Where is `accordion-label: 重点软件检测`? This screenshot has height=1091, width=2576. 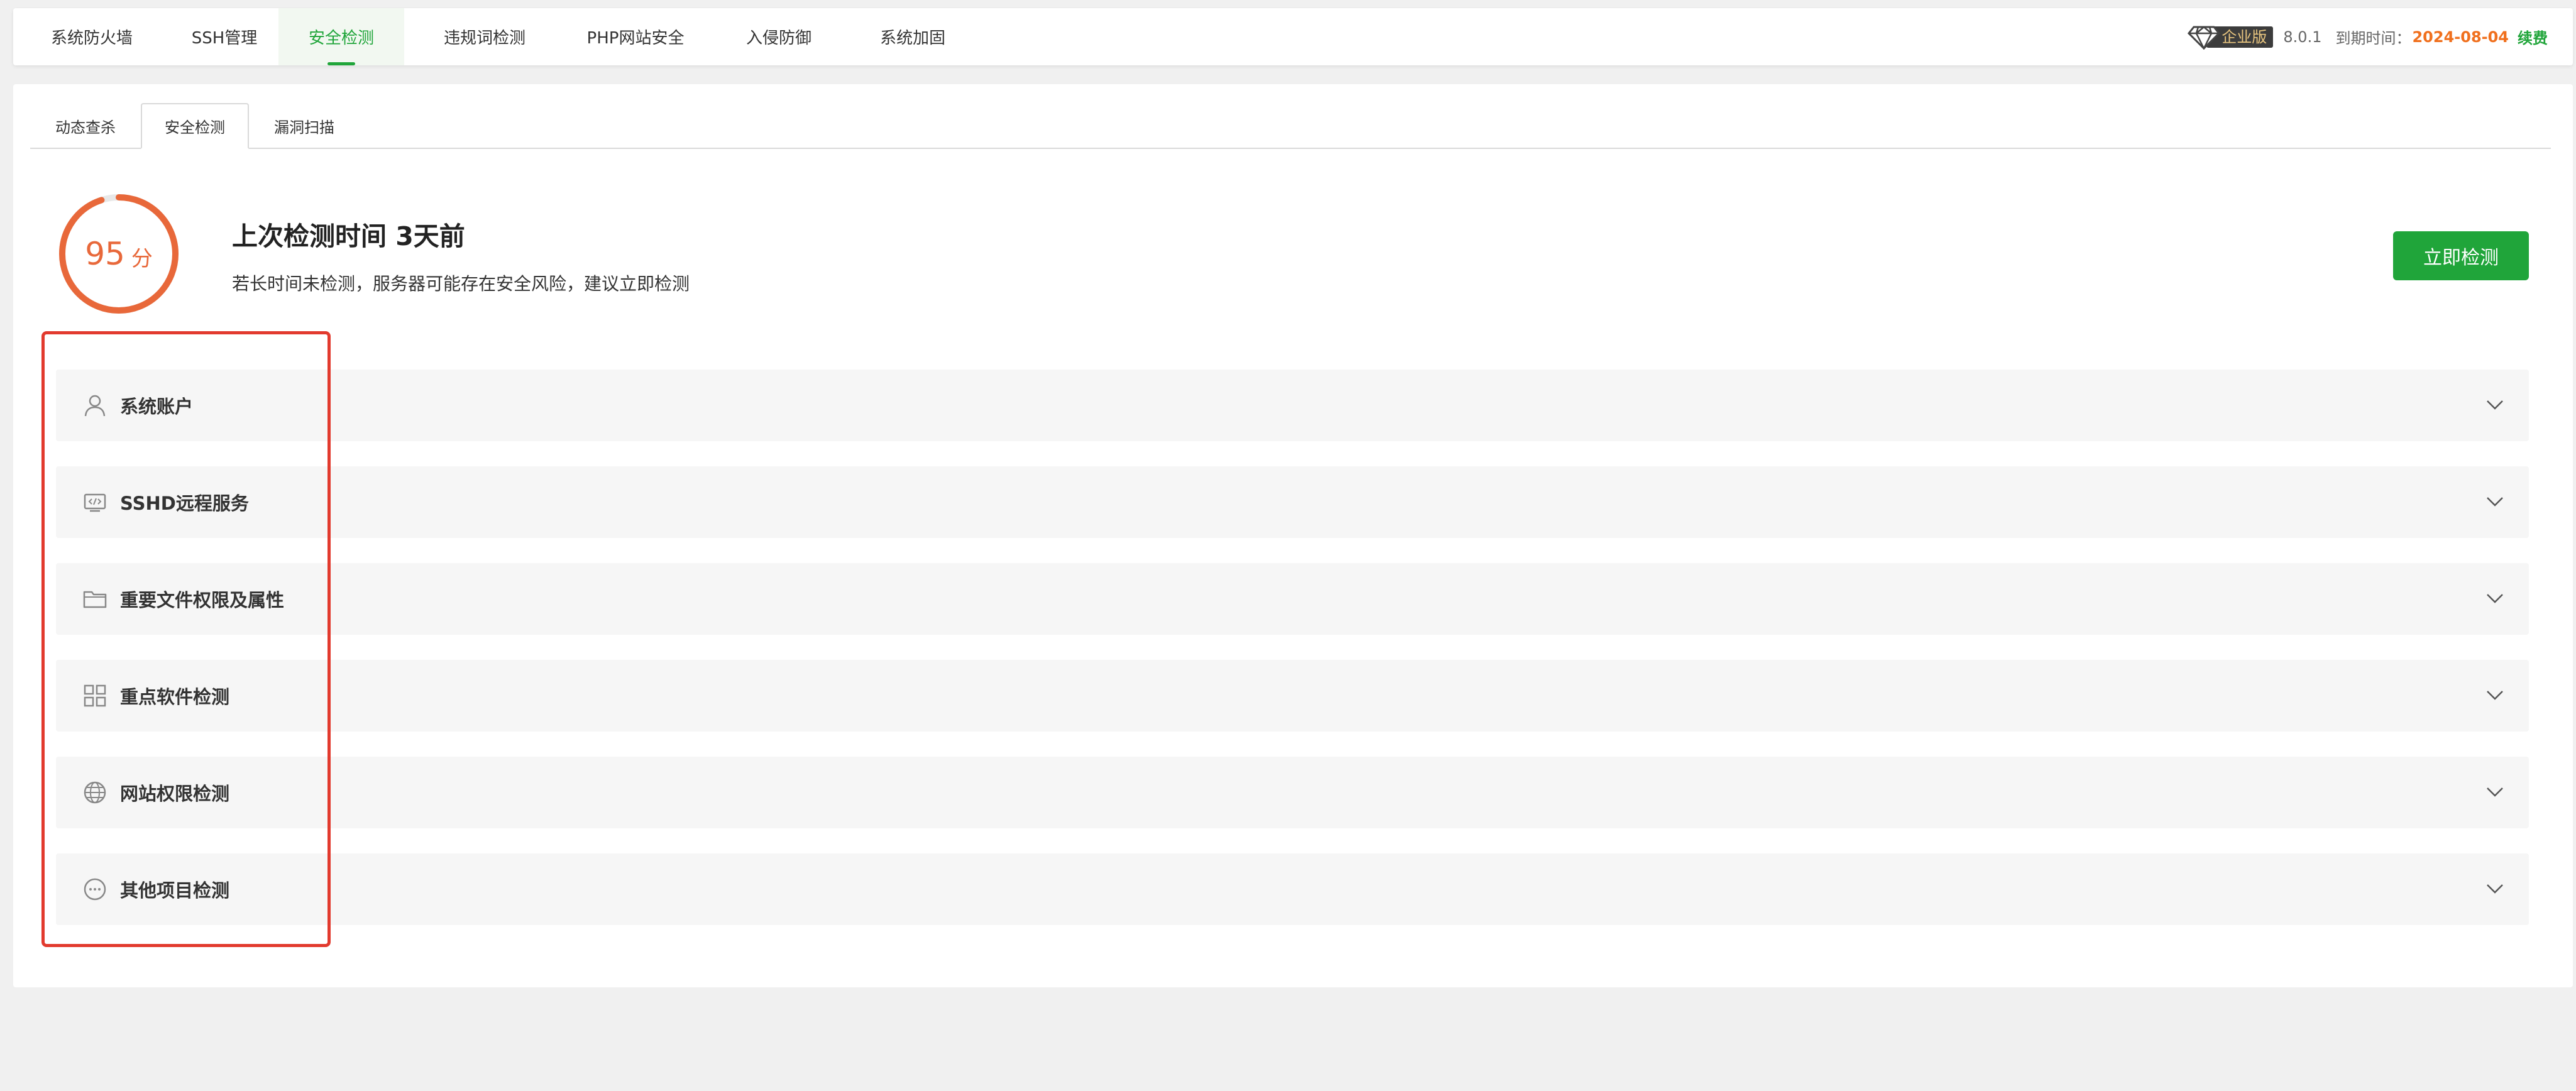
accordion-label: 重点软件检测 is located at coordinates (175, 697).